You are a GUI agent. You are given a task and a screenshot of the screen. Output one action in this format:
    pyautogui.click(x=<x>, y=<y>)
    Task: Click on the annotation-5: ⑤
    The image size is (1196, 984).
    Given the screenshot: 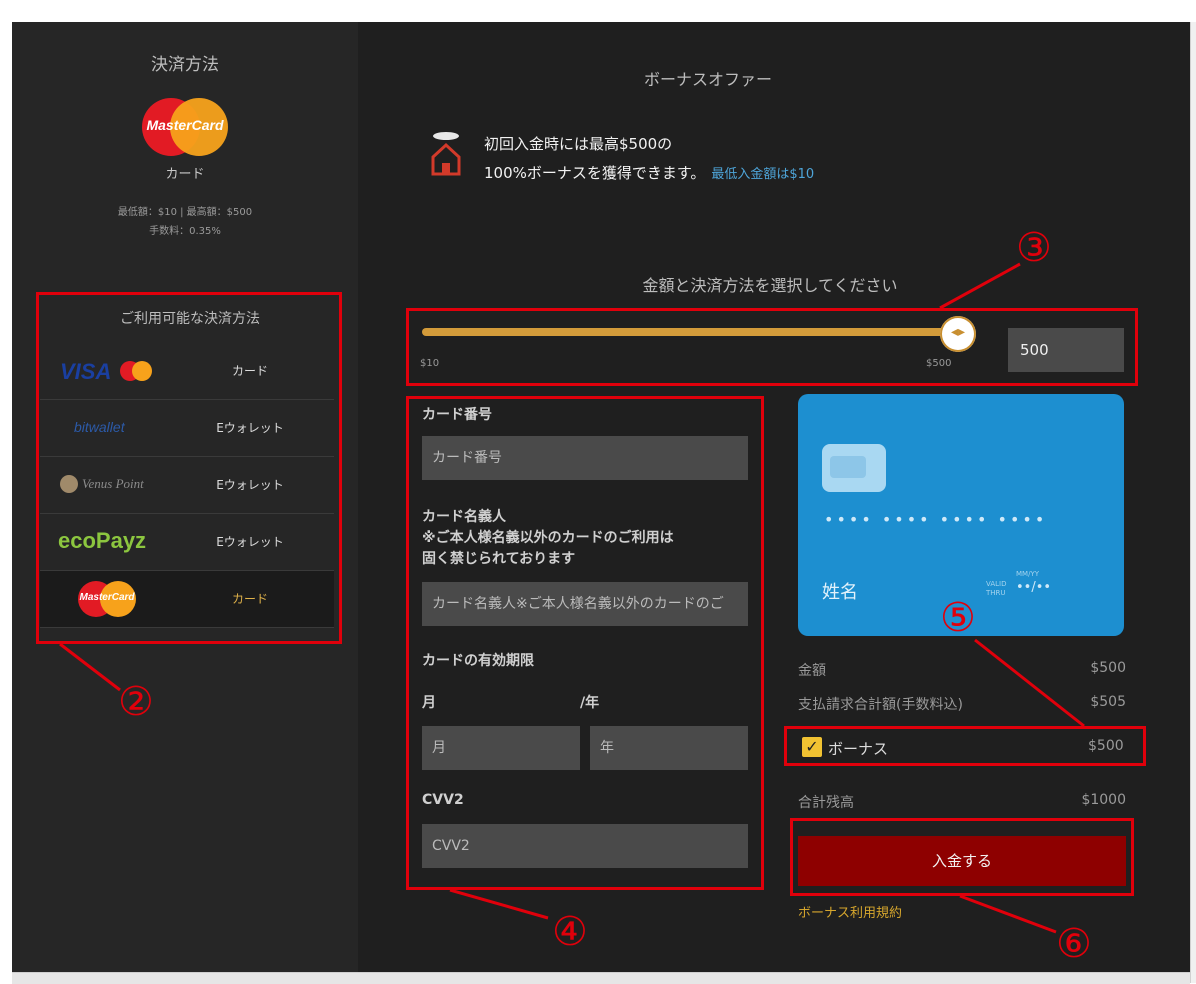 What is the action you would take?
    pyautogui.click(x=958, y=618)
    